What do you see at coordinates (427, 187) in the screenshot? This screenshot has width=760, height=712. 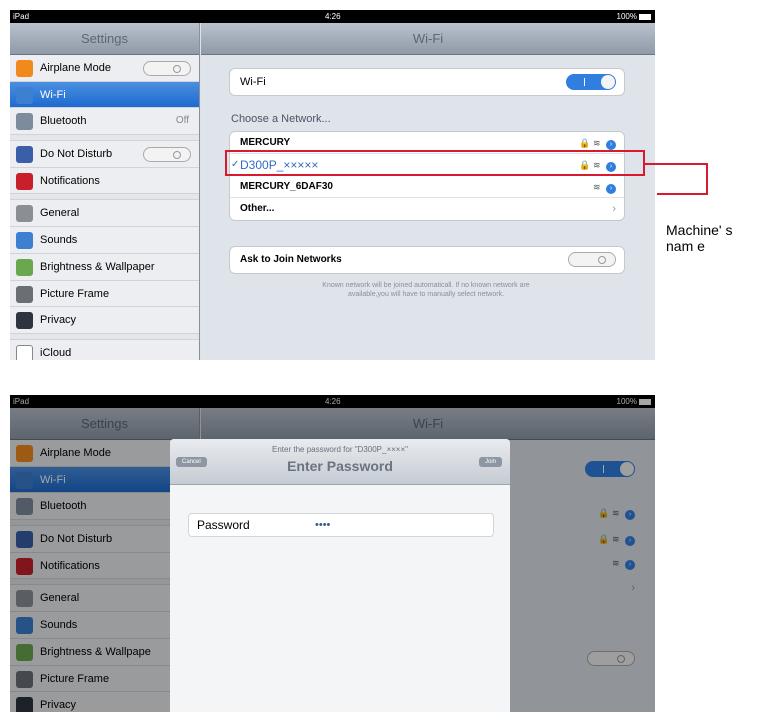 I see `network-row-mercury-6daf30: MERCURY_6DAF30 ≋ ›` at bounding box center [427, 187].